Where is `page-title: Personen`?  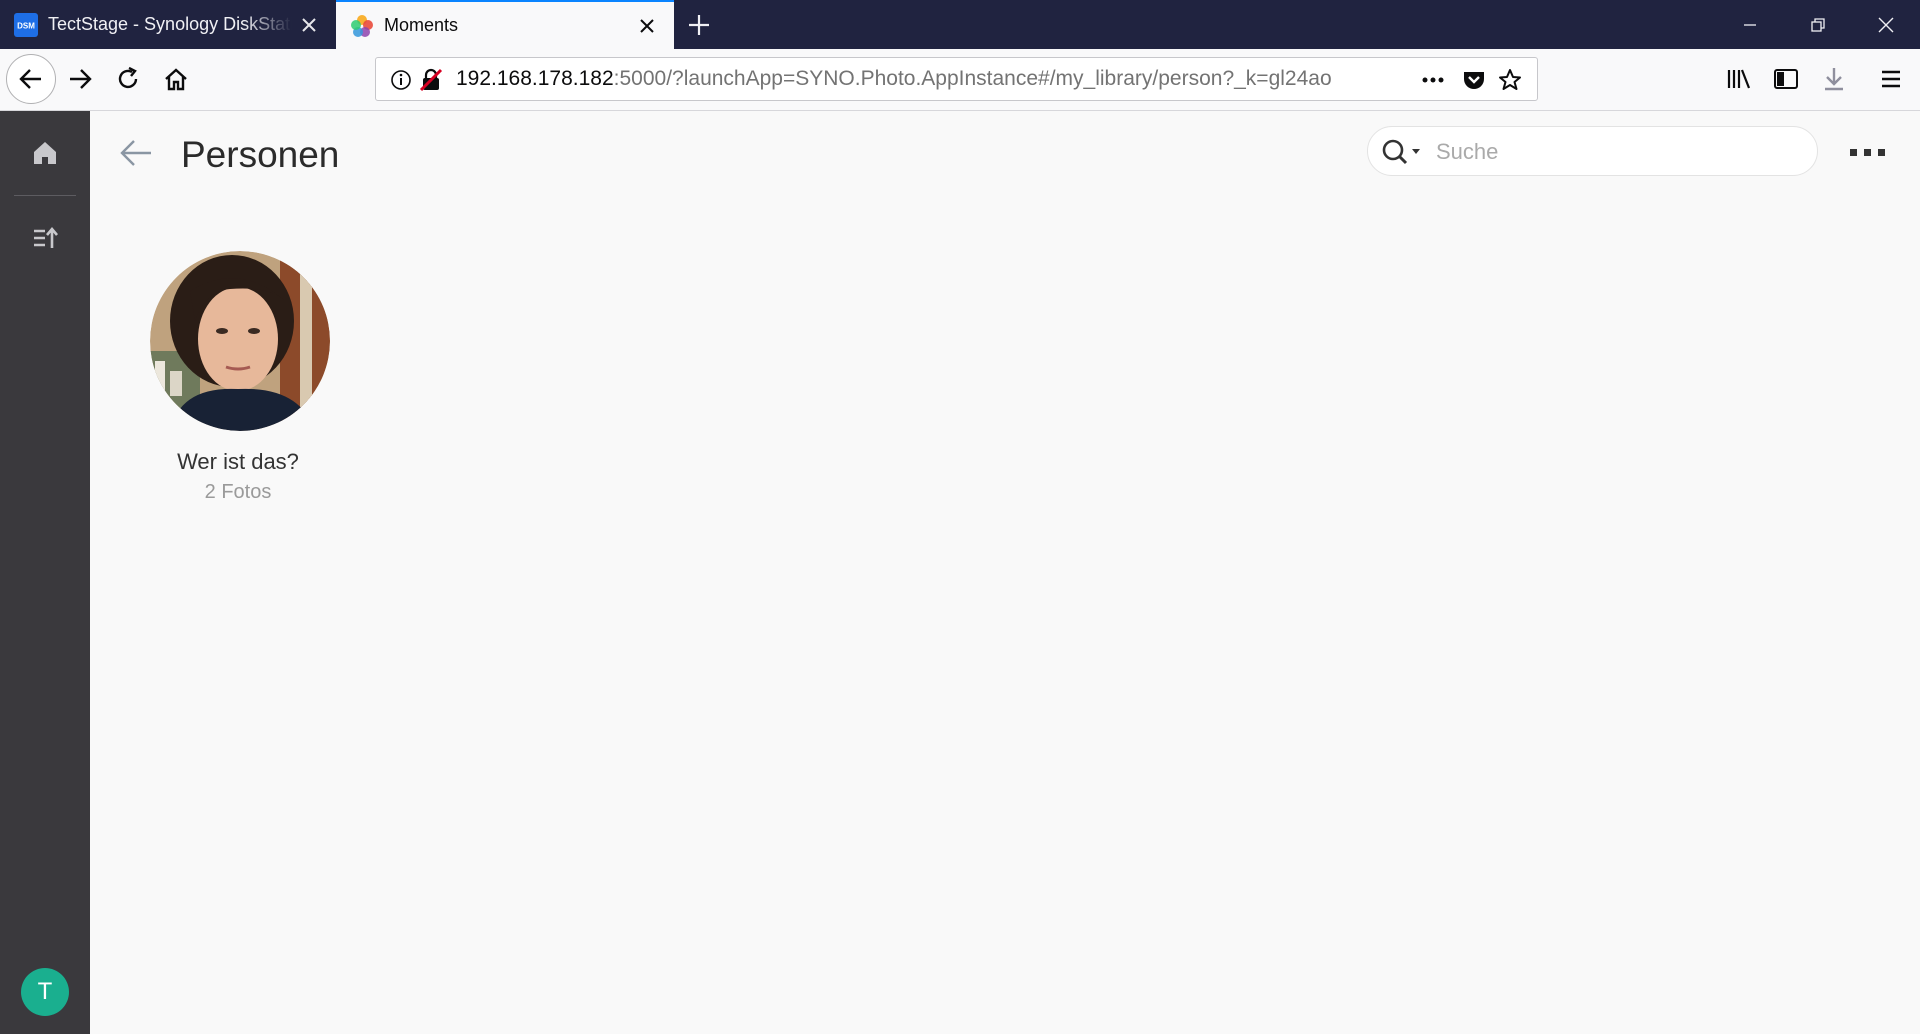
page-title: Personen is located at coordinates (260, 154).